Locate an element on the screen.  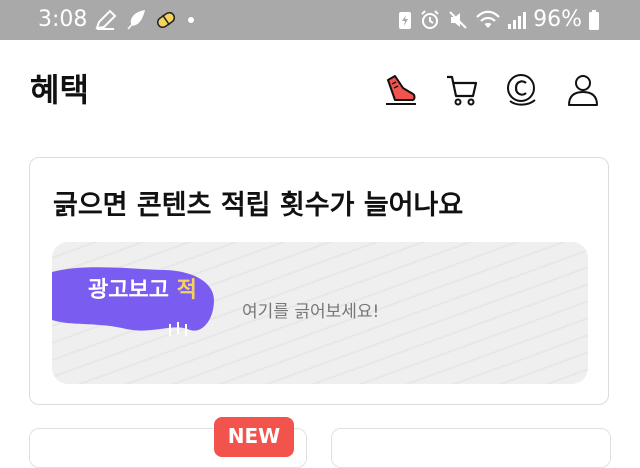
bottom-card-right is located at coordinates (471, 448).